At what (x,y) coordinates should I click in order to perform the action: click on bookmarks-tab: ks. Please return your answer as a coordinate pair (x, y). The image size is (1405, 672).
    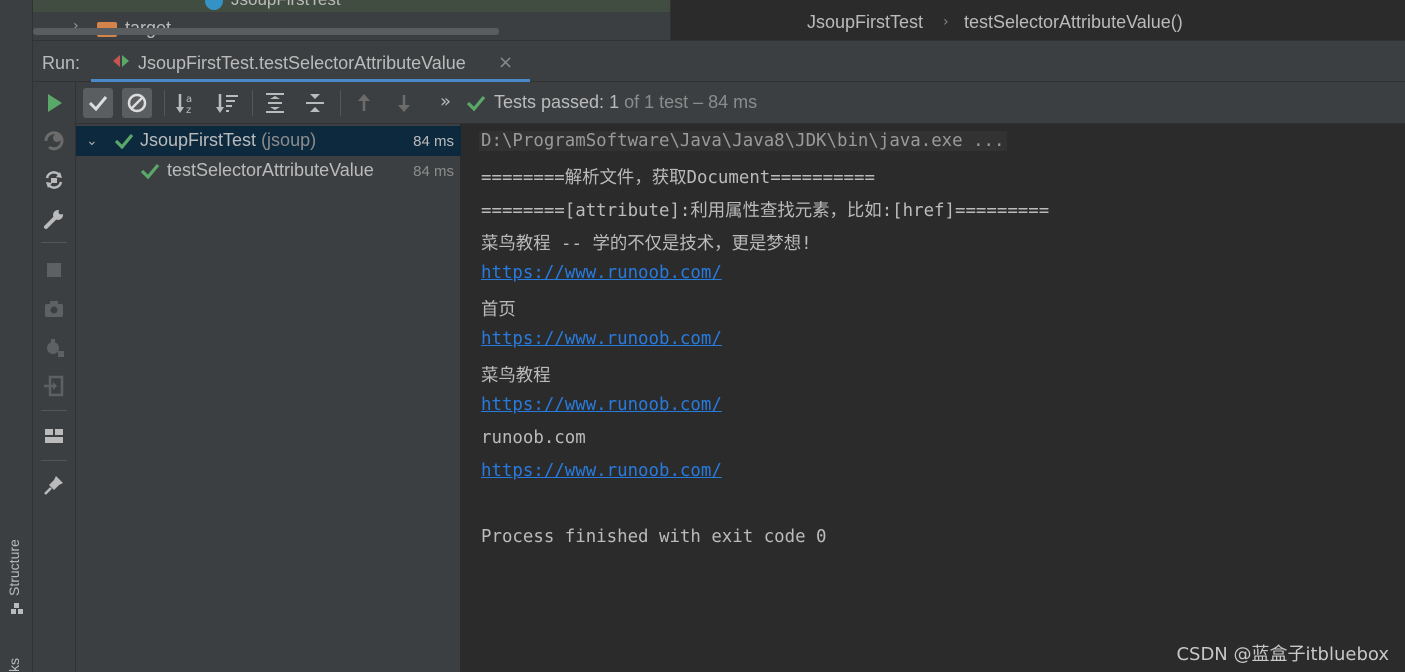
    Looking at the image, I should click on (14, 665).